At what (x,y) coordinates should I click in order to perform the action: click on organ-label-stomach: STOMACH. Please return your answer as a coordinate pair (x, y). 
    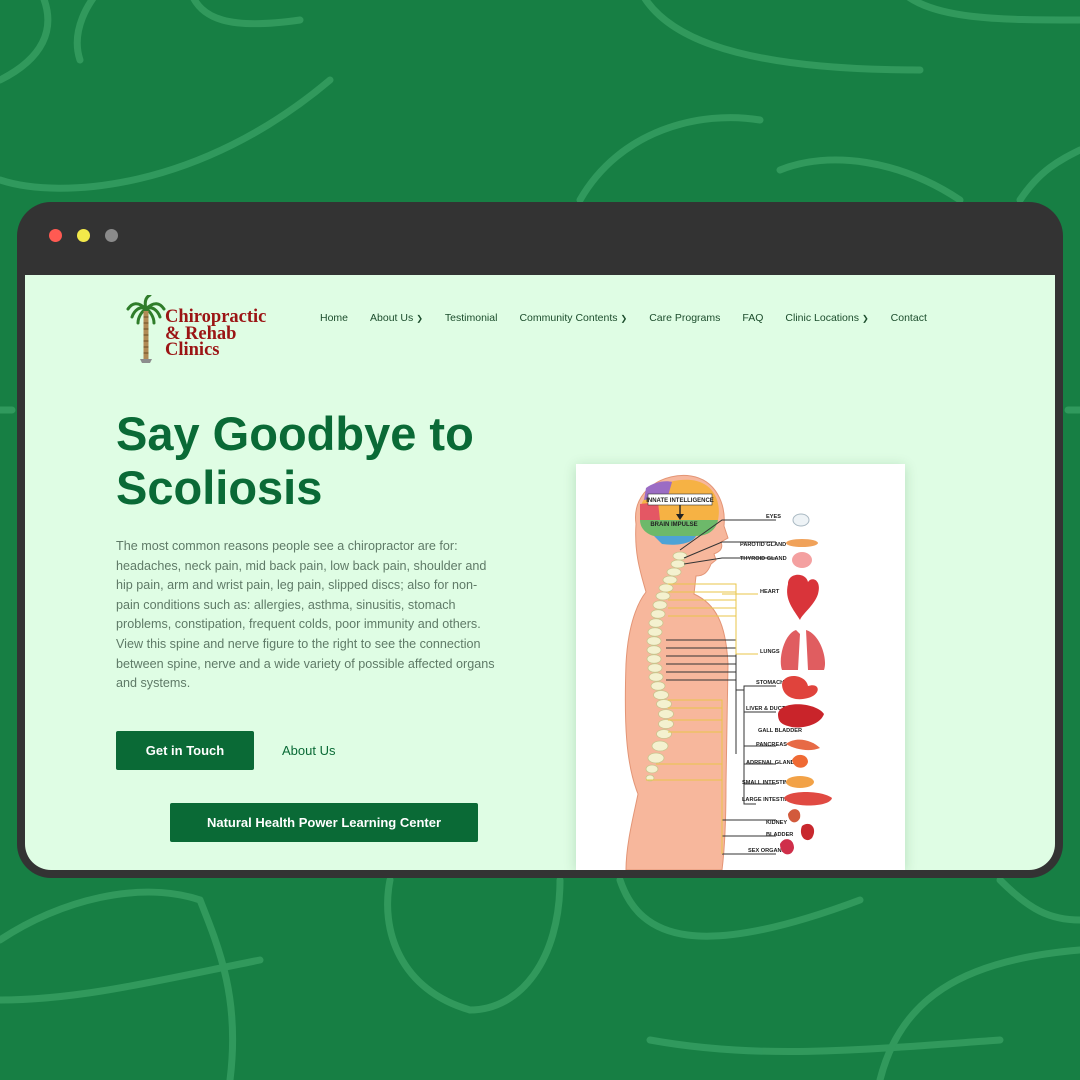
    Looking at the image, I should click on (770, 683).